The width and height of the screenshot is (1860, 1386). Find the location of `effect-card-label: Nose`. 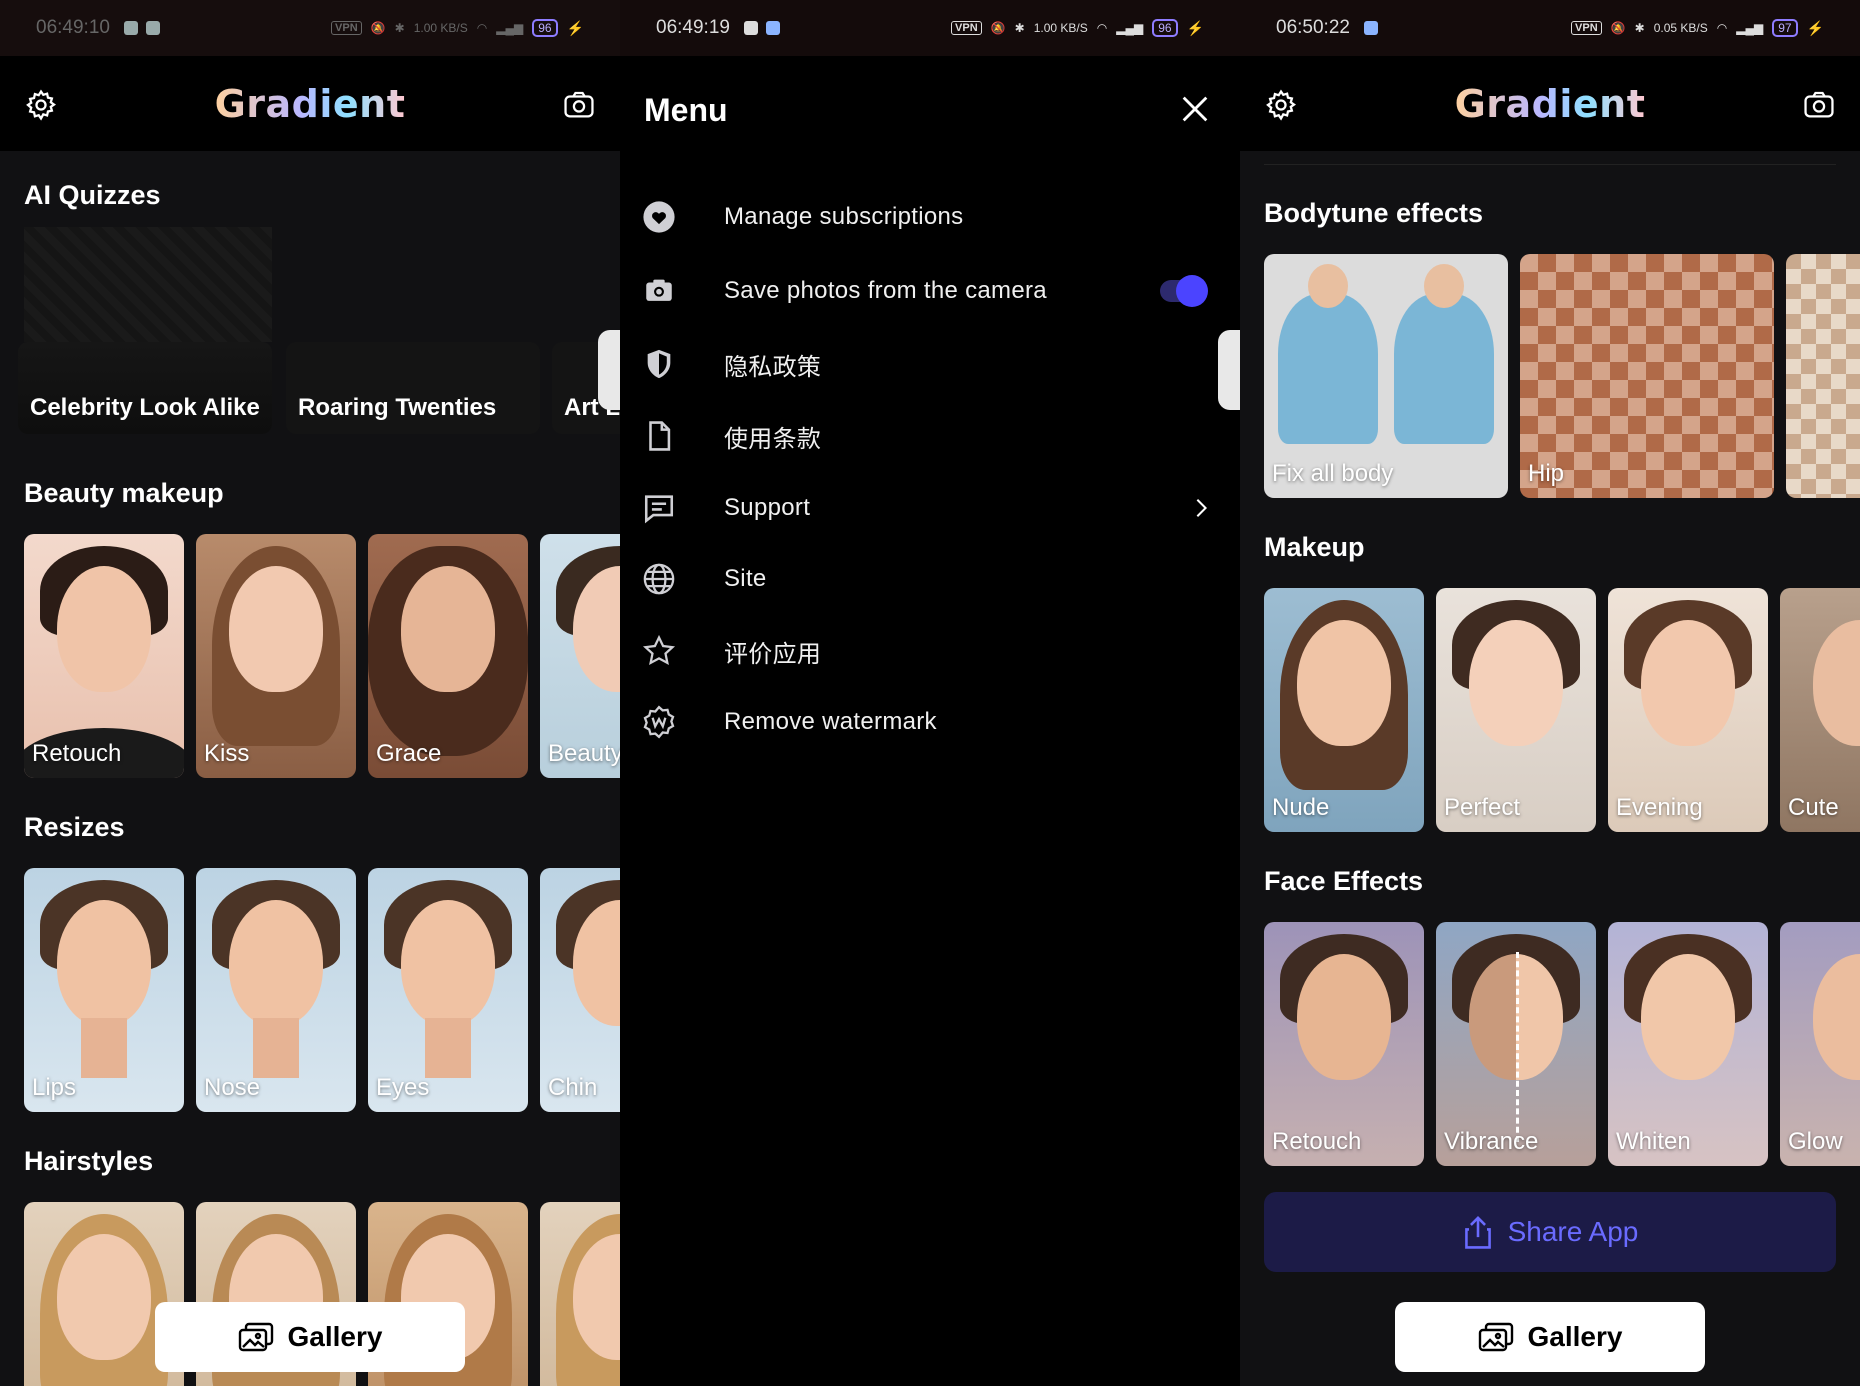

effect-card-label: Nose is located at coordinates (232, 1087).